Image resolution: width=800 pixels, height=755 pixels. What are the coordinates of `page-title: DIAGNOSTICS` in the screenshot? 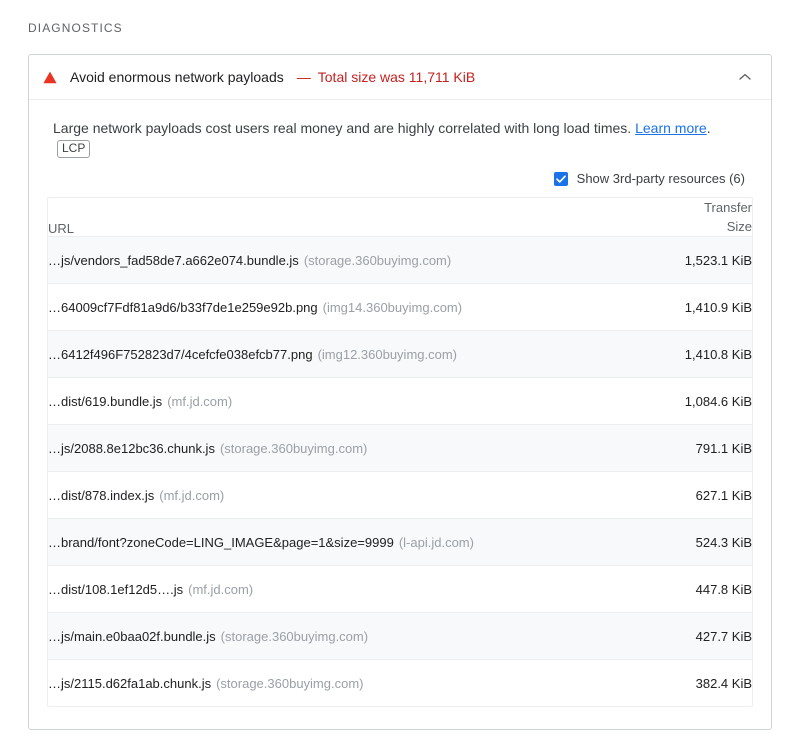 It's located at (75, 28).